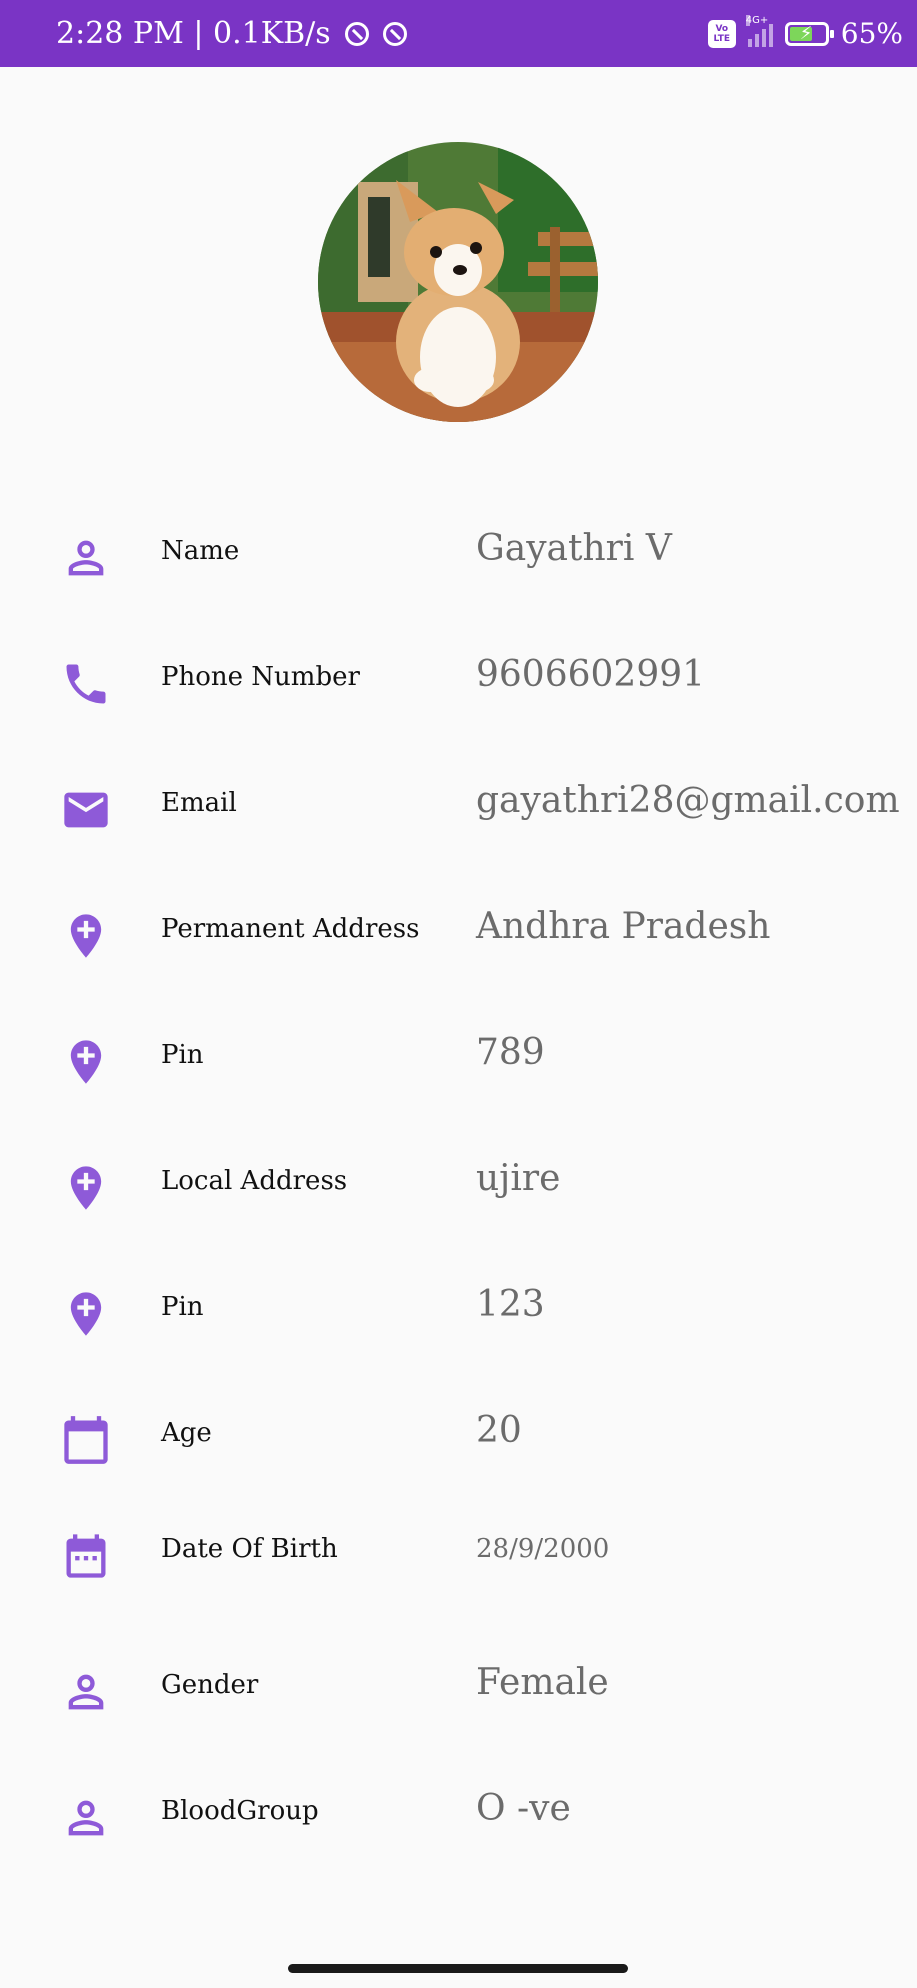 The height and width of the screenshot is (1988, 917). What do you see at coordinates (523, 1808) in the screenshot?
I see `field-value: O -ve` at bounding box center [523, 1808].